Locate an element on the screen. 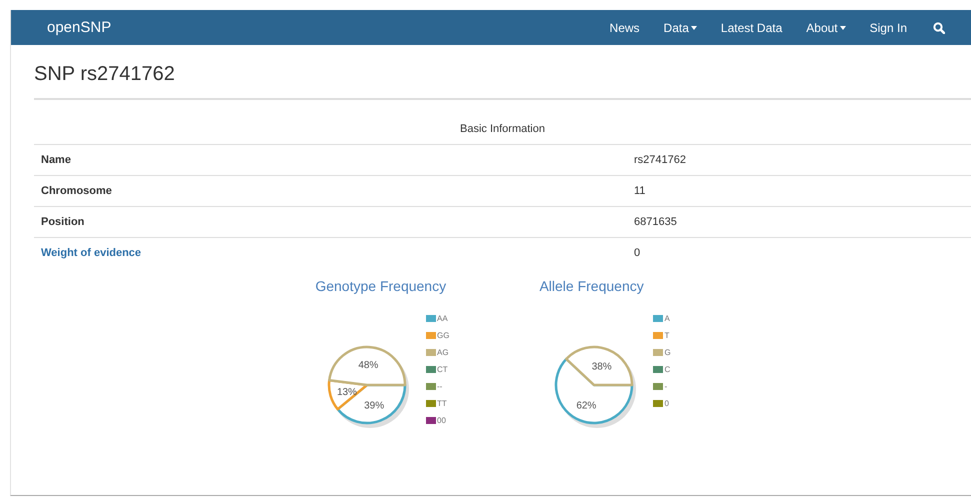 The width and height of the screenshot is (971, 498). slice-label: 13% is located at coordinates (346, 392).